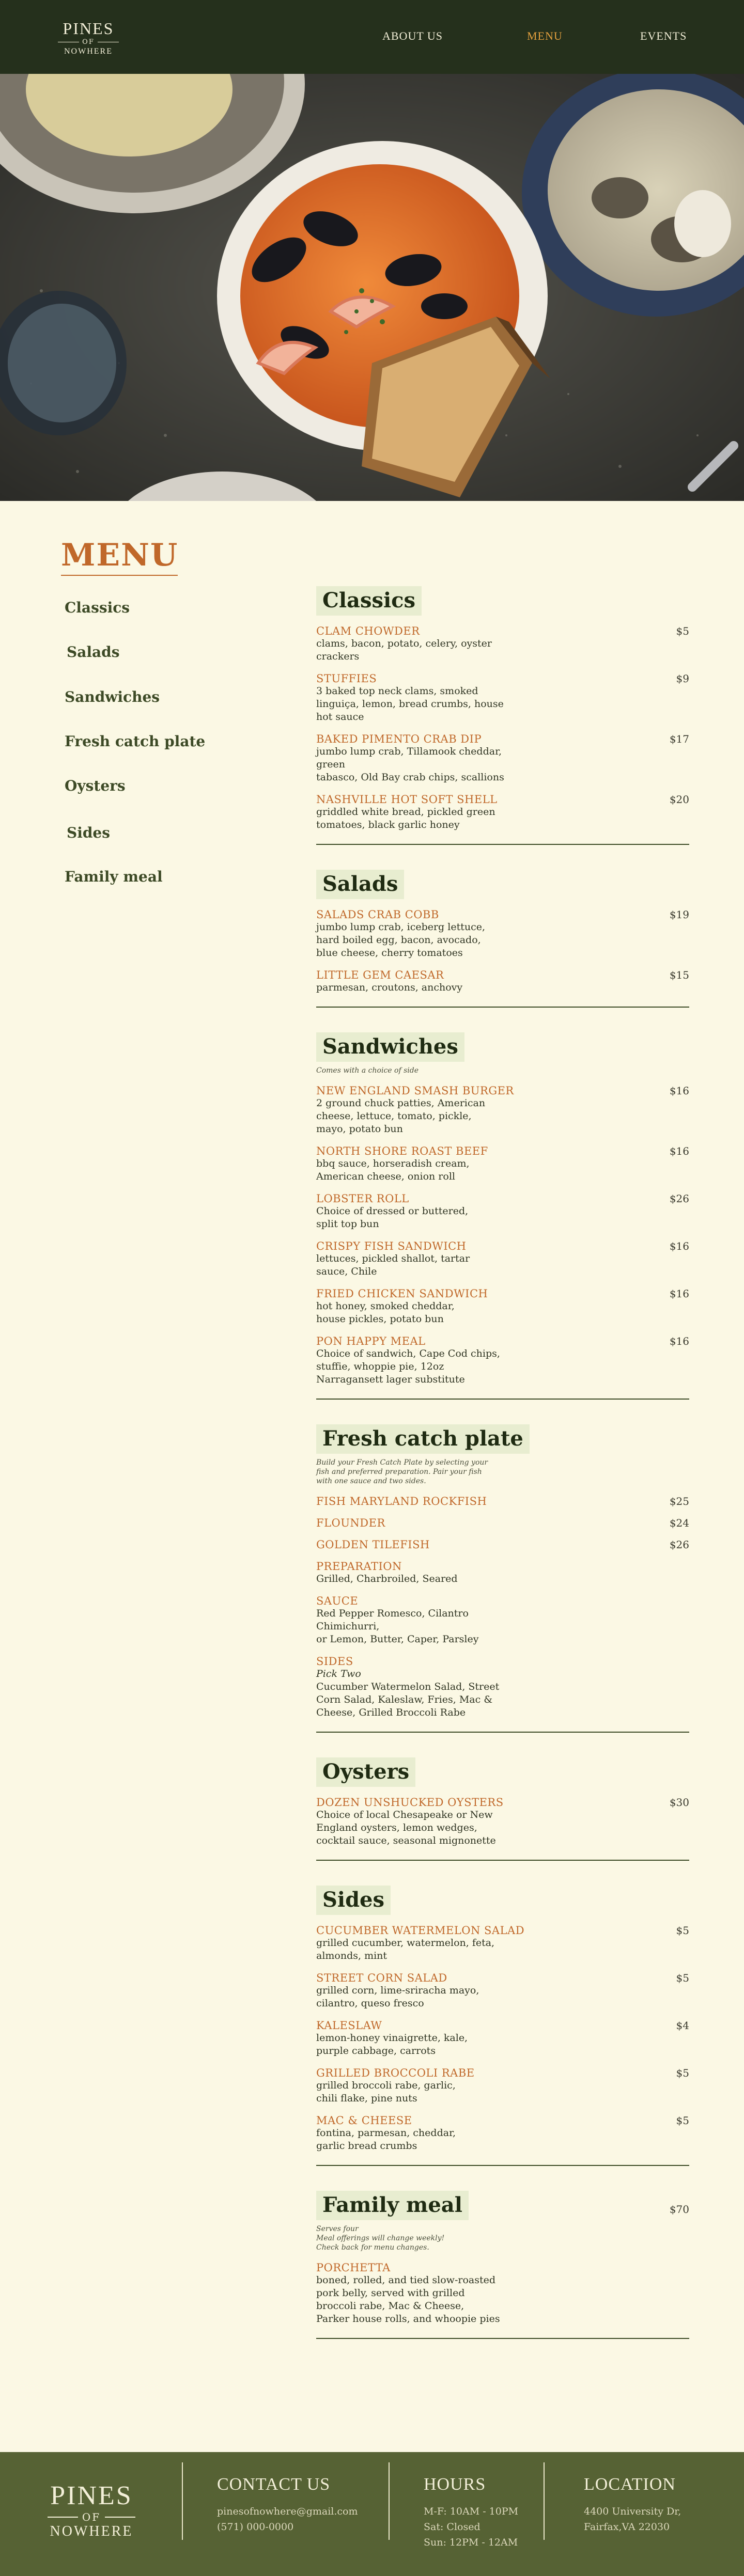 Image resolution: width=744 pixels, height=2576 pixels. What do you see at coordinates (371, 1341) in the screenshot?
I see `item-name: PON HAPPY MEAL` at bounding box center [371, 1341].